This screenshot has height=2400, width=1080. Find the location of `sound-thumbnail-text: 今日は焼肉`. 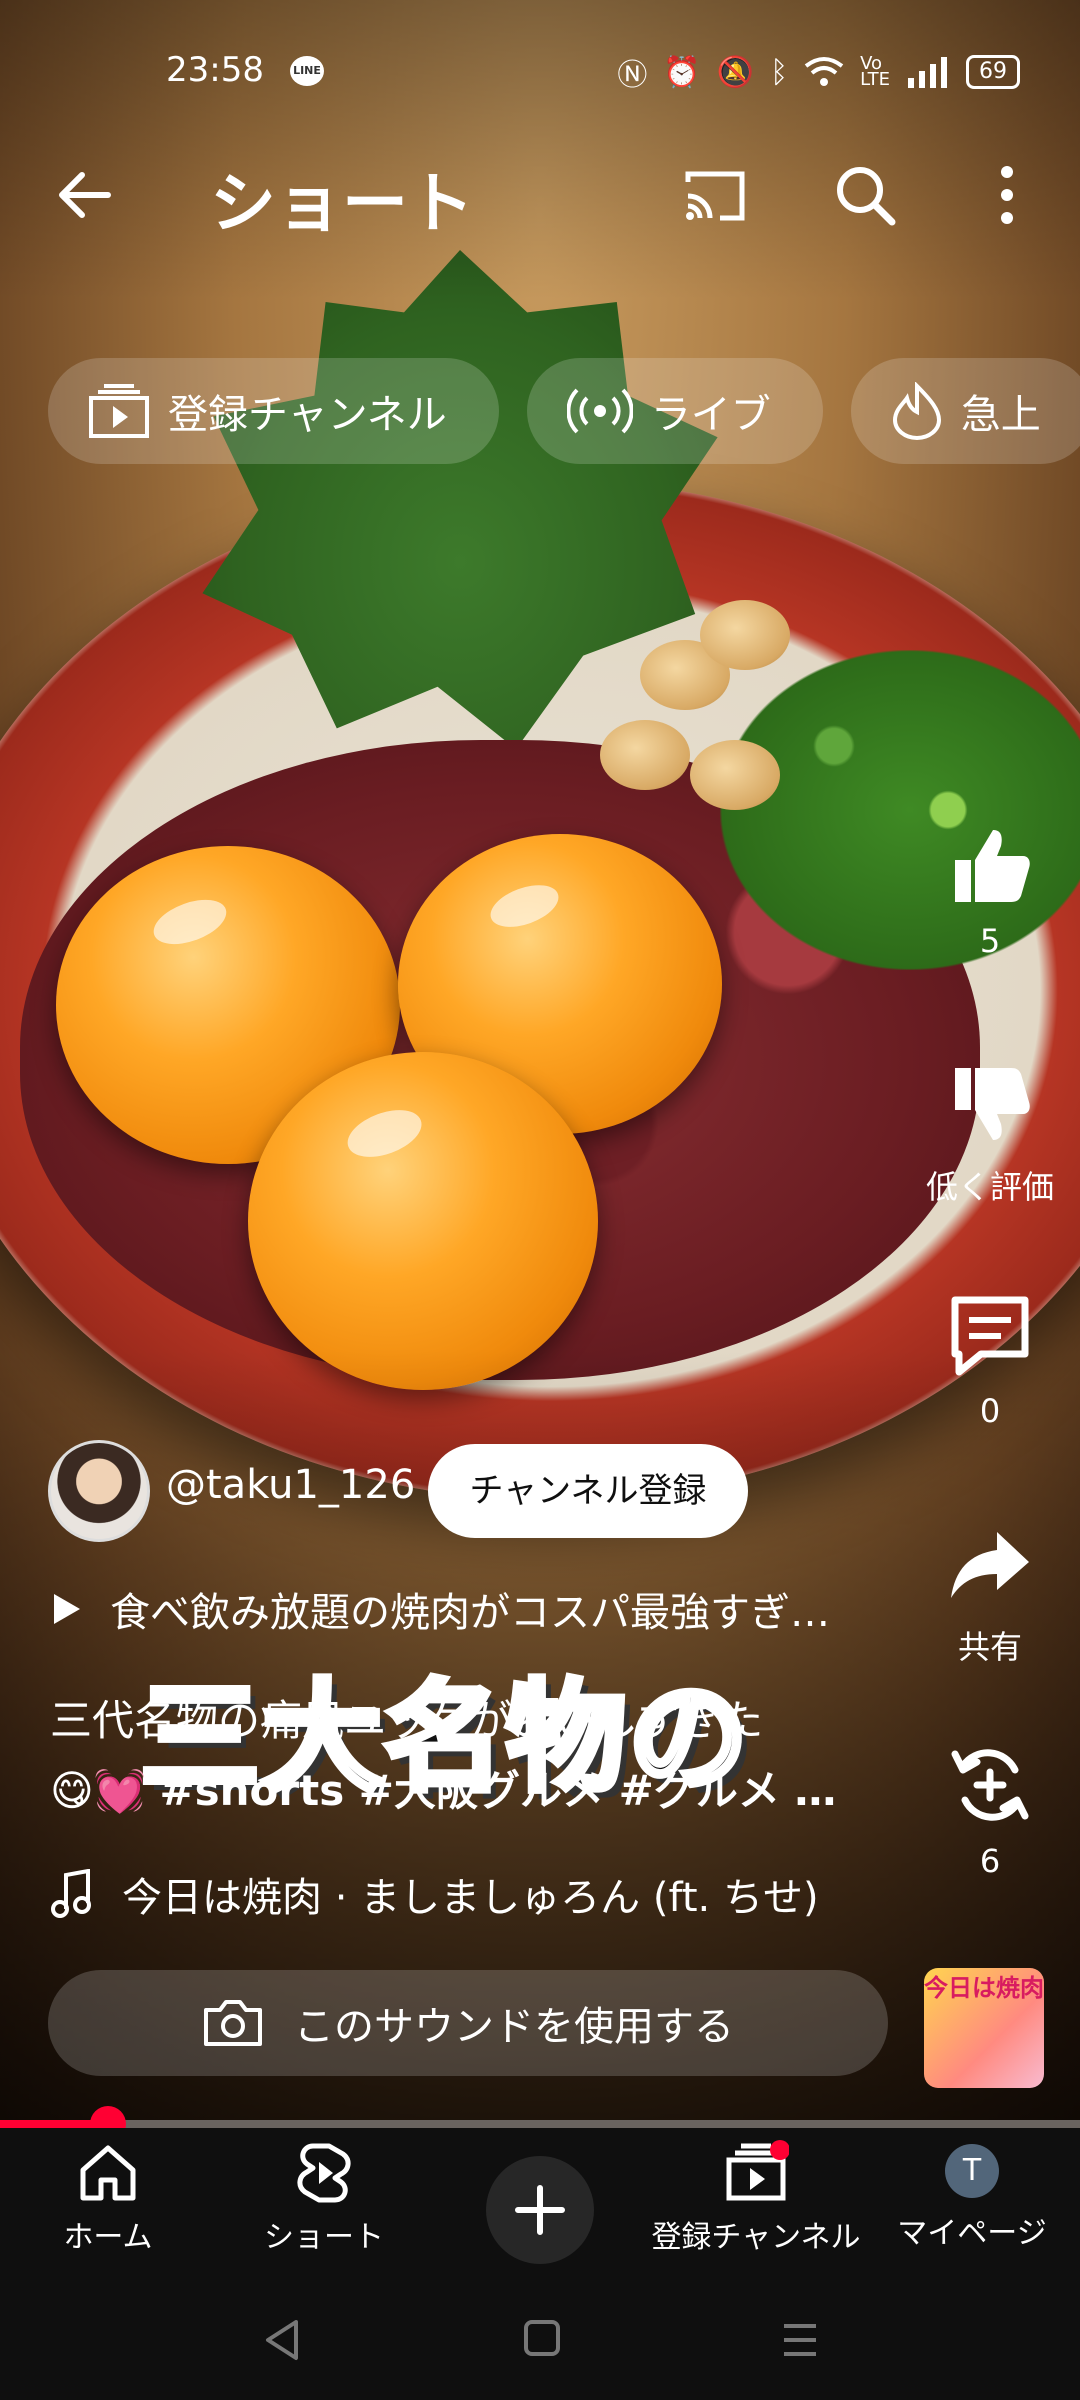

sound-thumbnail-text: 今日は焼肉 is located at coordinates (984, 1988).